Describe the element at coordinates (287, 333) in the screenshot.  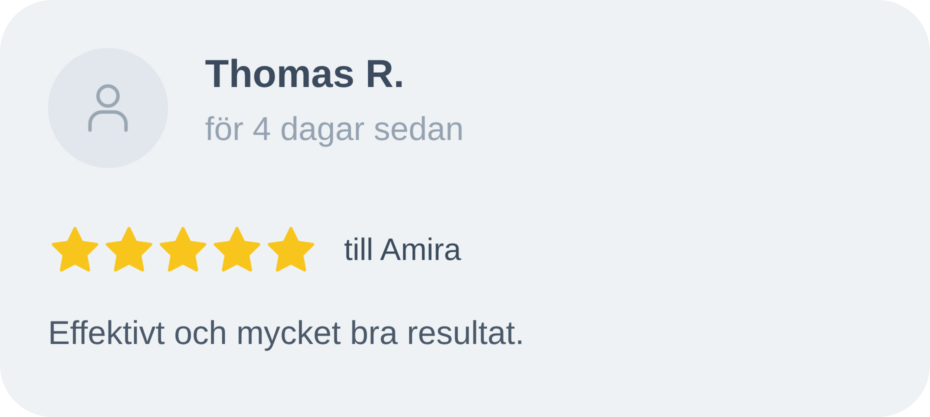
I see `review-text: Effektivt och mycket bra resultat.` at that location.